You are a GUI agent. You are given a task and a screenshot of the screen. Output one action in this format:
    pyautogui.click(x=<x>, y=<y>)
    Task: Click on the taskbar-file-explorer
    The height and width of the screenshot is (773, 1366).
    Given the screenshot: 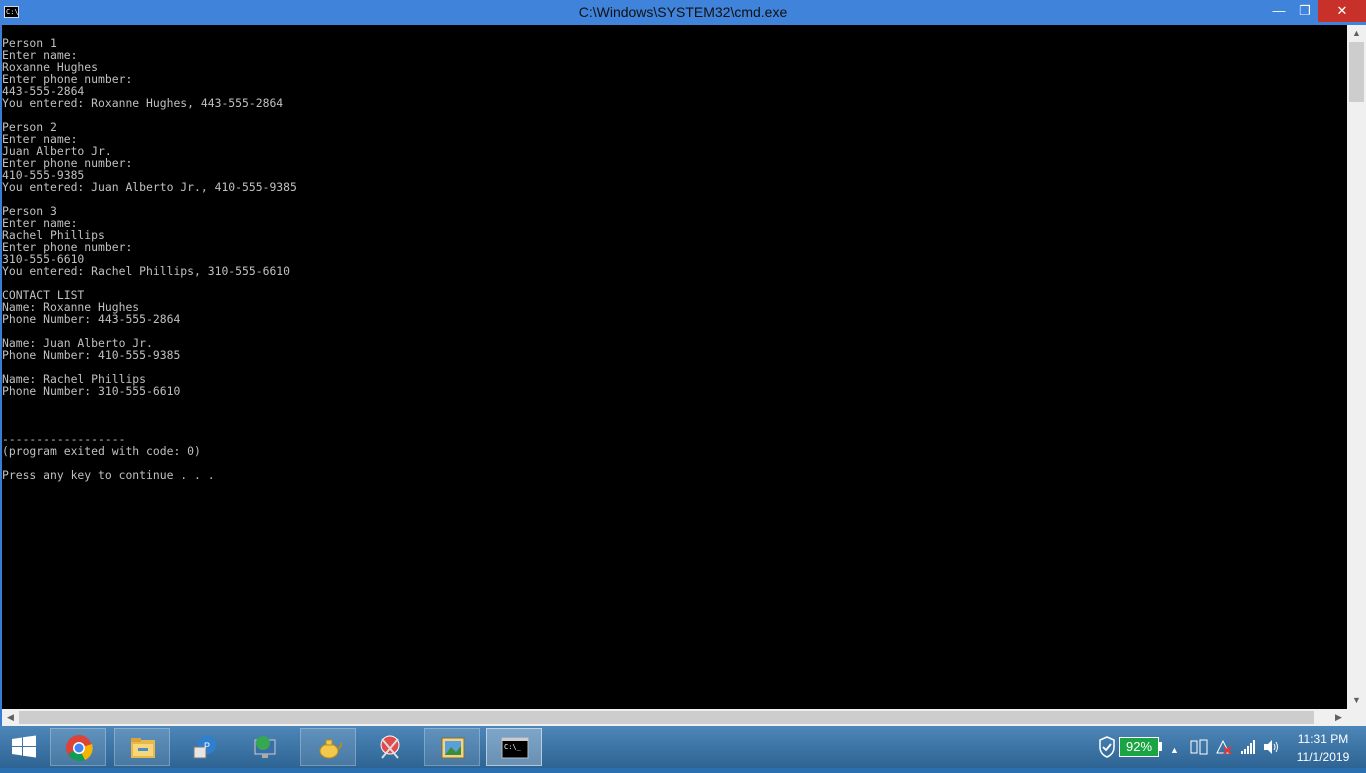 What is the action you would take?
    pyautogui.click(x=142, y=747)
    